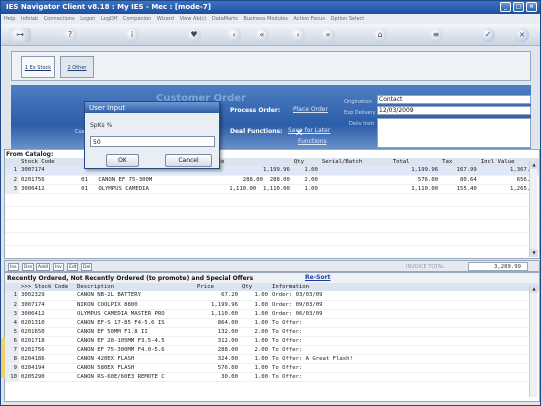 This screenshot has height=406, width=541. Describe the element at coordinates (38, 67) in the screenshot. I see `tab-ex-stock: 1 Ex Stock` at that location.